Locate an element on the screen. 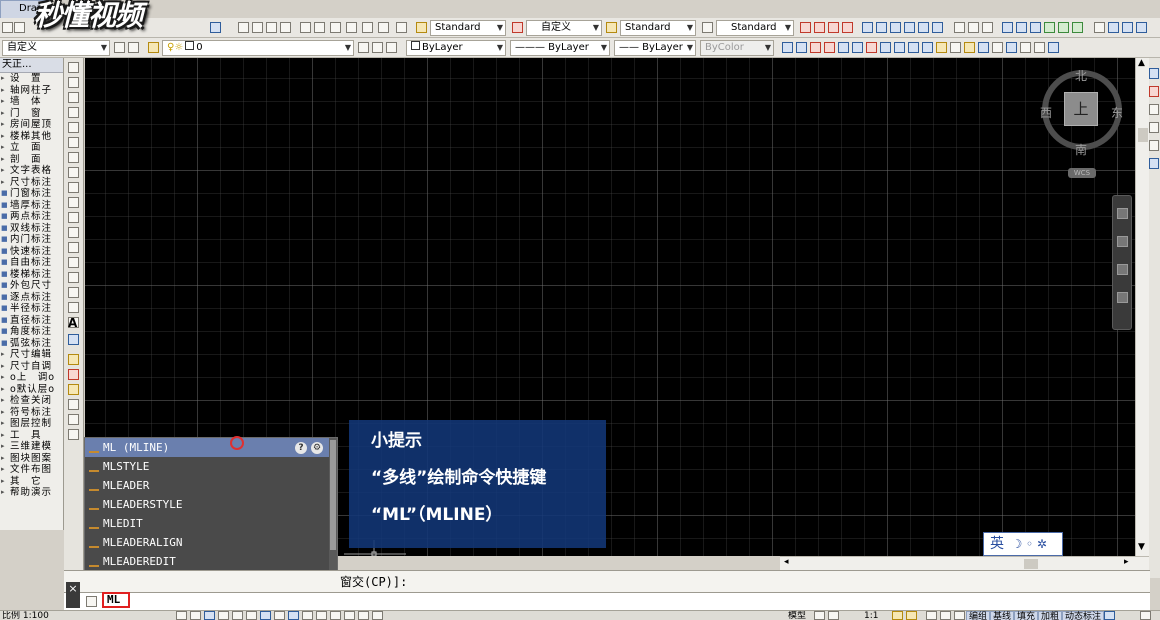  tz-tool-15-icon is located at coordinates (983, 47).